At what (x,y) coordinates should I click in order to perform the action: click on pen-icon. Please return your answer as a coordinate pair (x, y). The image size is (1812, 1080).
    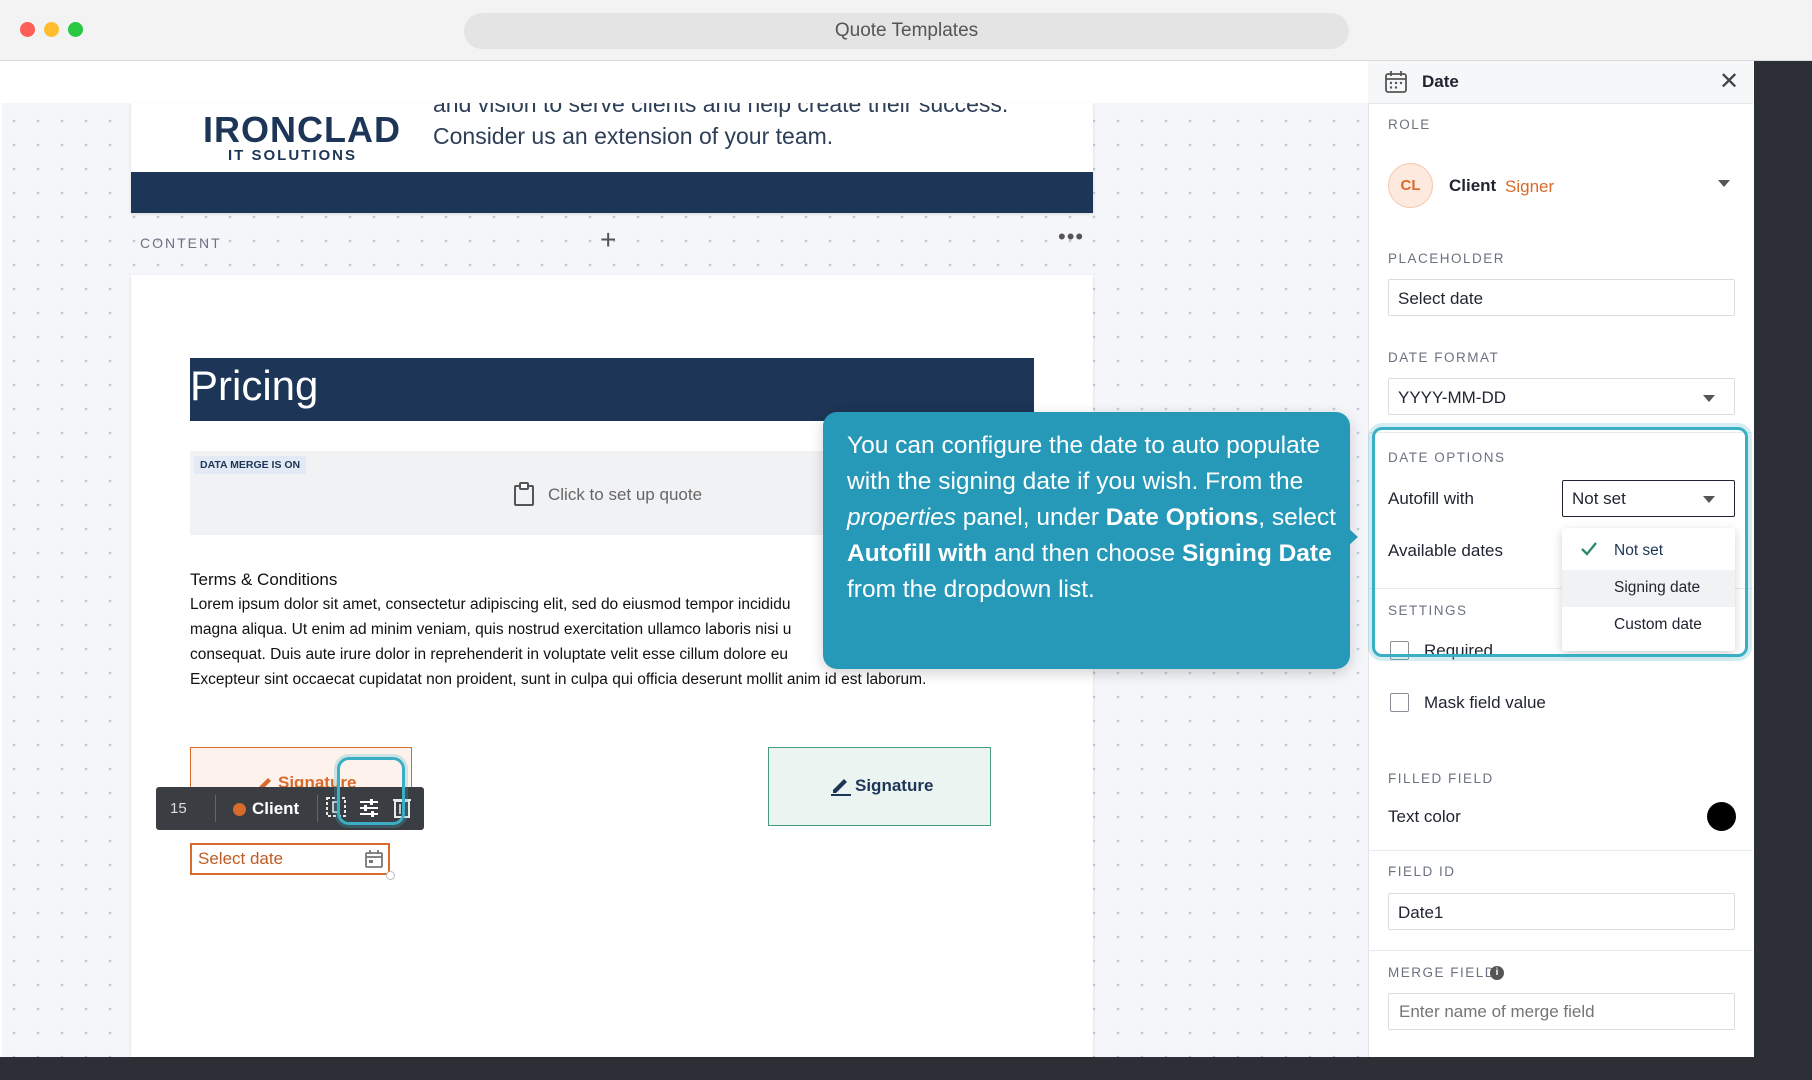
    Looking at the image, I should click on (841, 787).